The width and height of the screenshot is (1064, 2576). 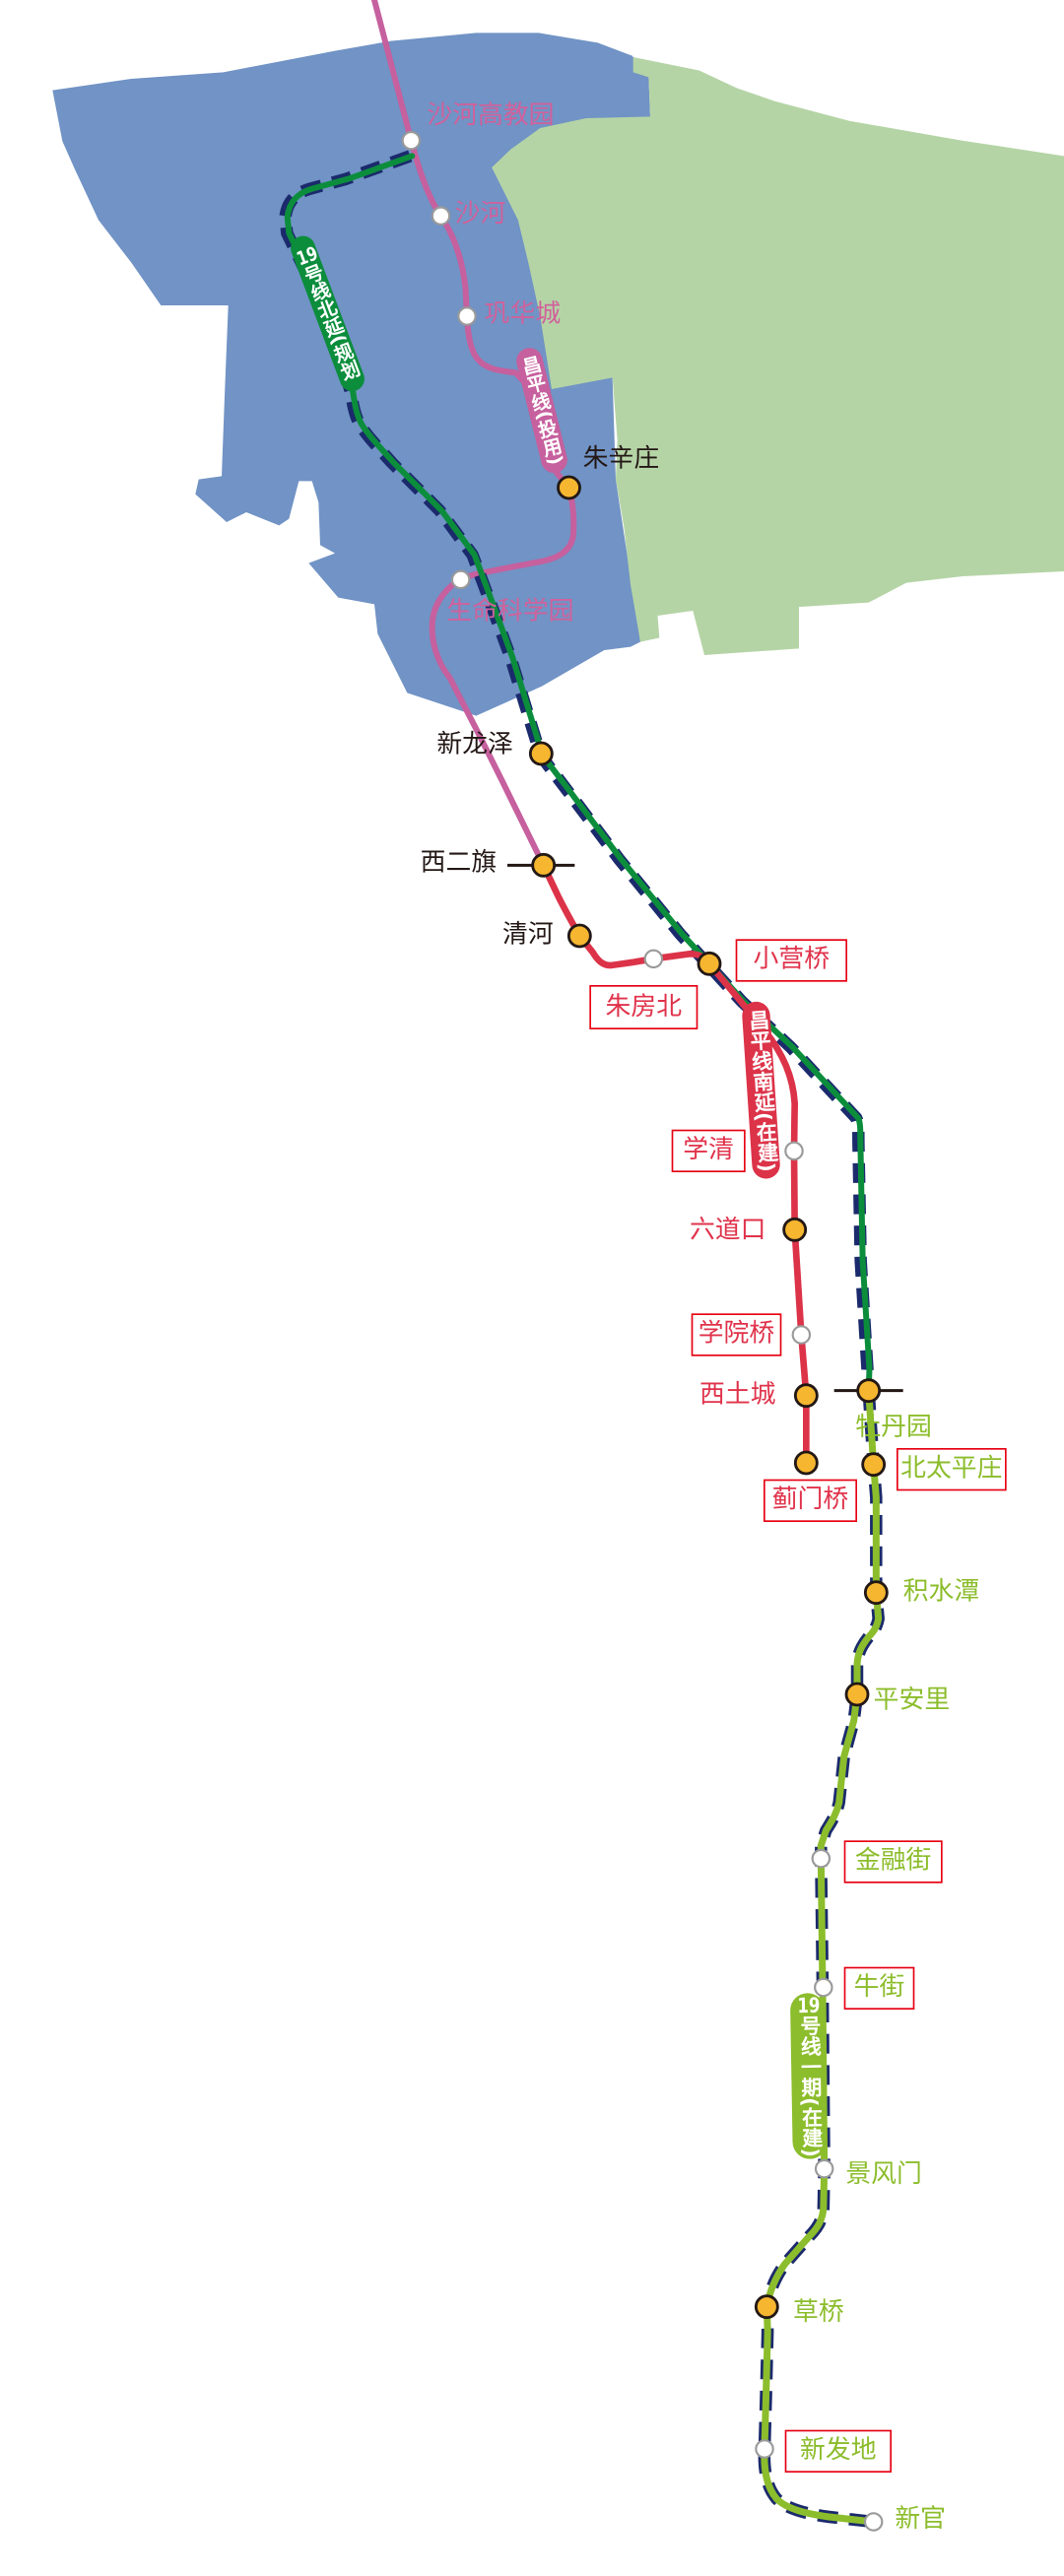 I want to click on station-label-box-xueqing: 学清, so click(x=708, y=1151).